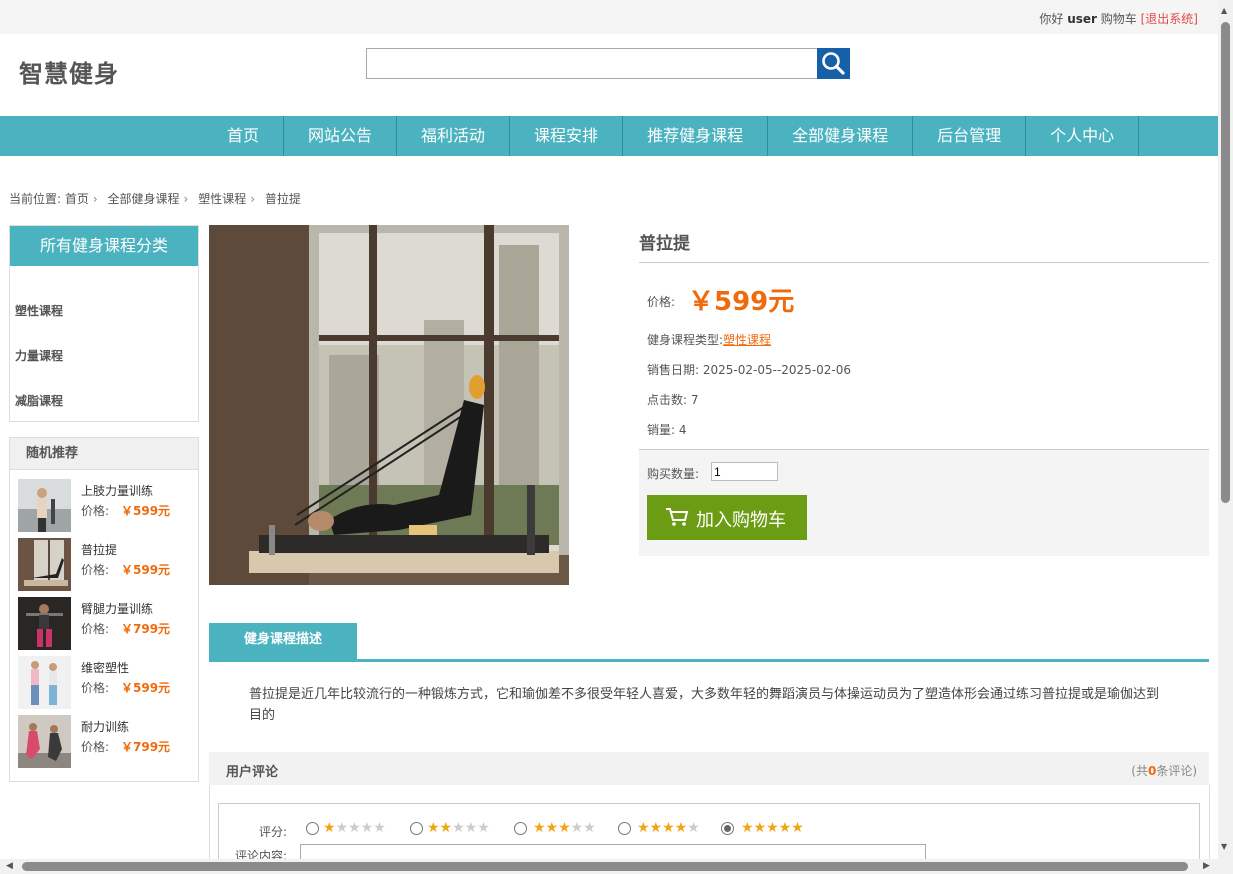 The image size is (1233, 874). What do you see at coordinates (709, 768) in the screenshot?
I see `comments-header: 用户评论 (共0条评论)` at bounding box center [709, 768].